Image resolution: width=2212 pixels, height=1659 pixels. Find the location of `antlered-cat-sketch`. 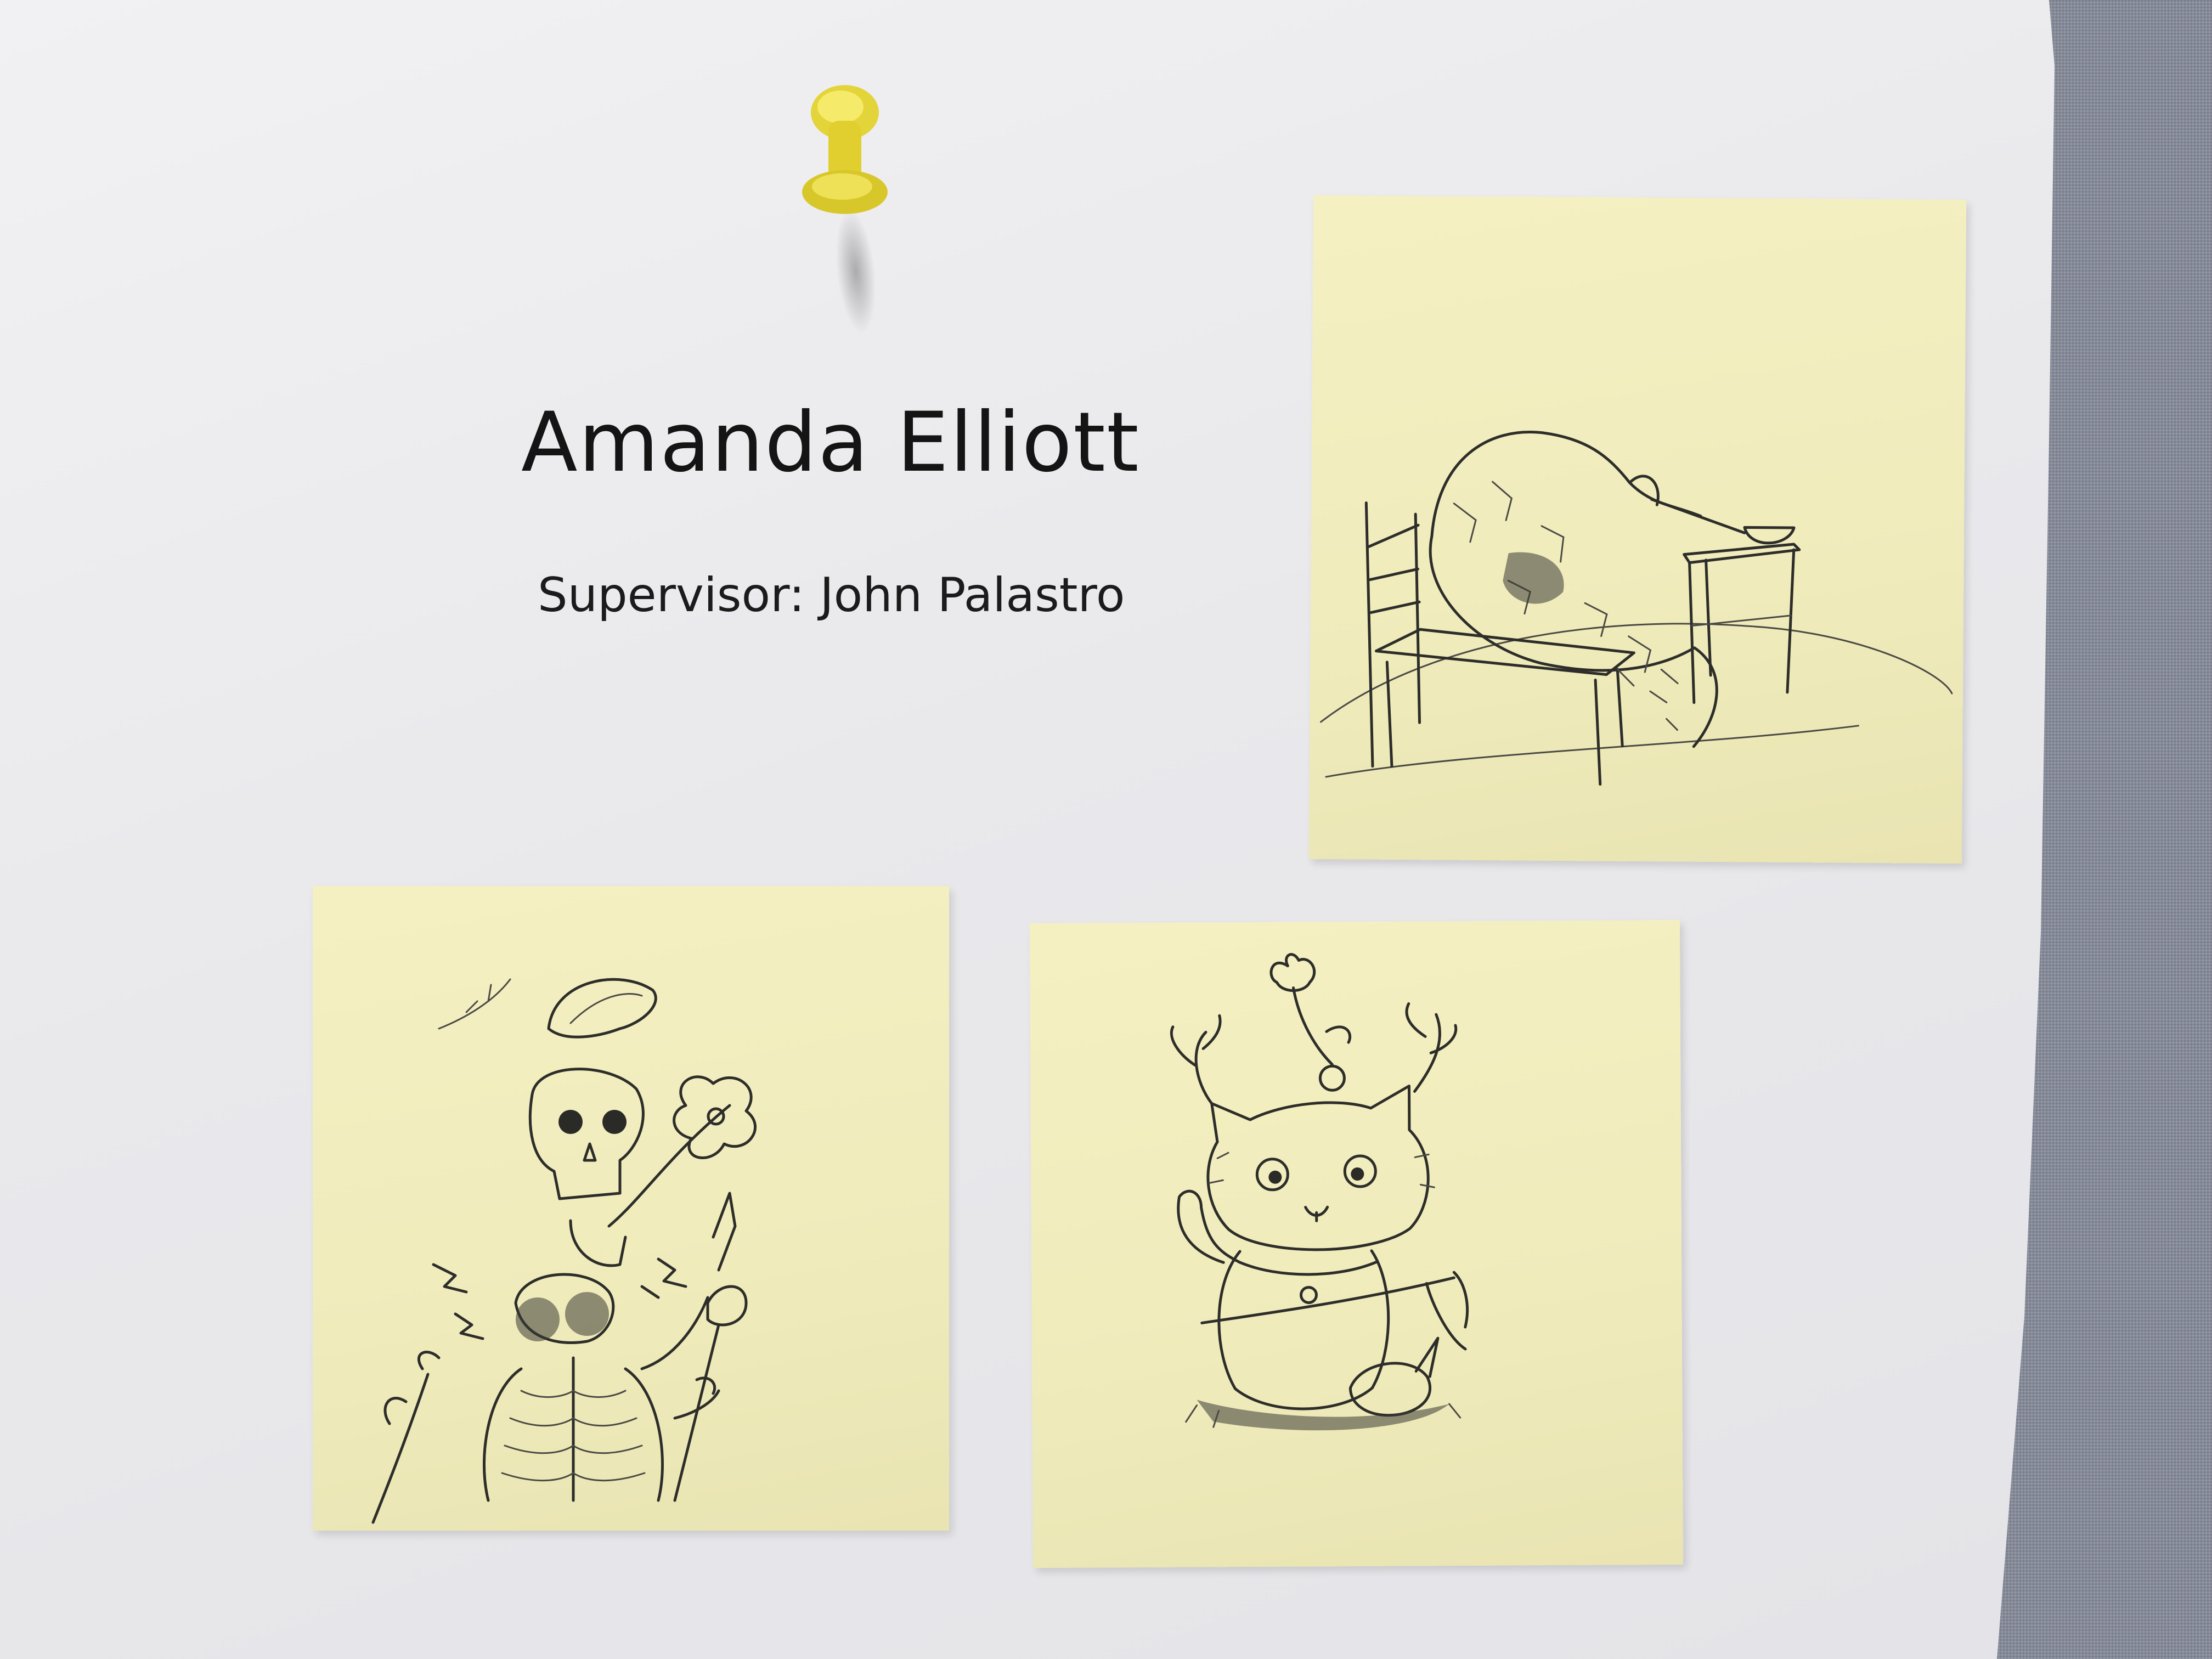

antlered-cat-sketch is located at coordinates (1319, 1192).